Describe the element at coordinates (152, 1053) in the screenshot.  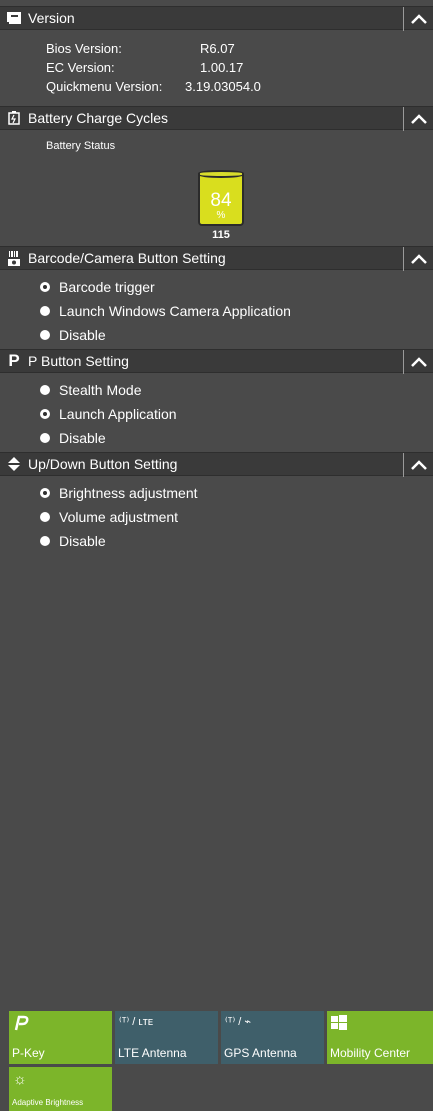
I see `tile-label: LTE Antenna` at that location.